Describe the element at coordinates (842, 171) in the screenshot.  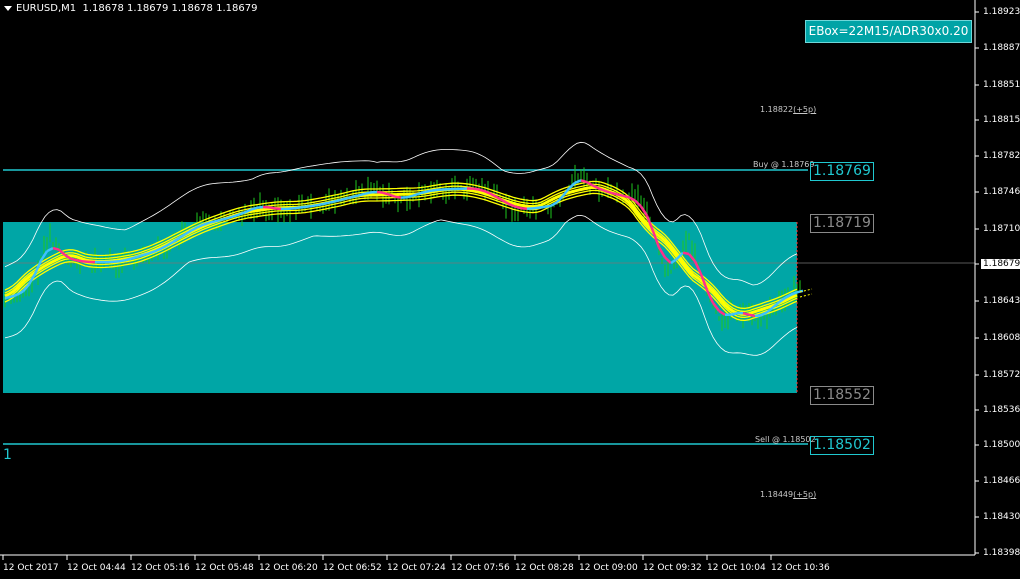
I see `buy-price-box: 1.18769` at that location.